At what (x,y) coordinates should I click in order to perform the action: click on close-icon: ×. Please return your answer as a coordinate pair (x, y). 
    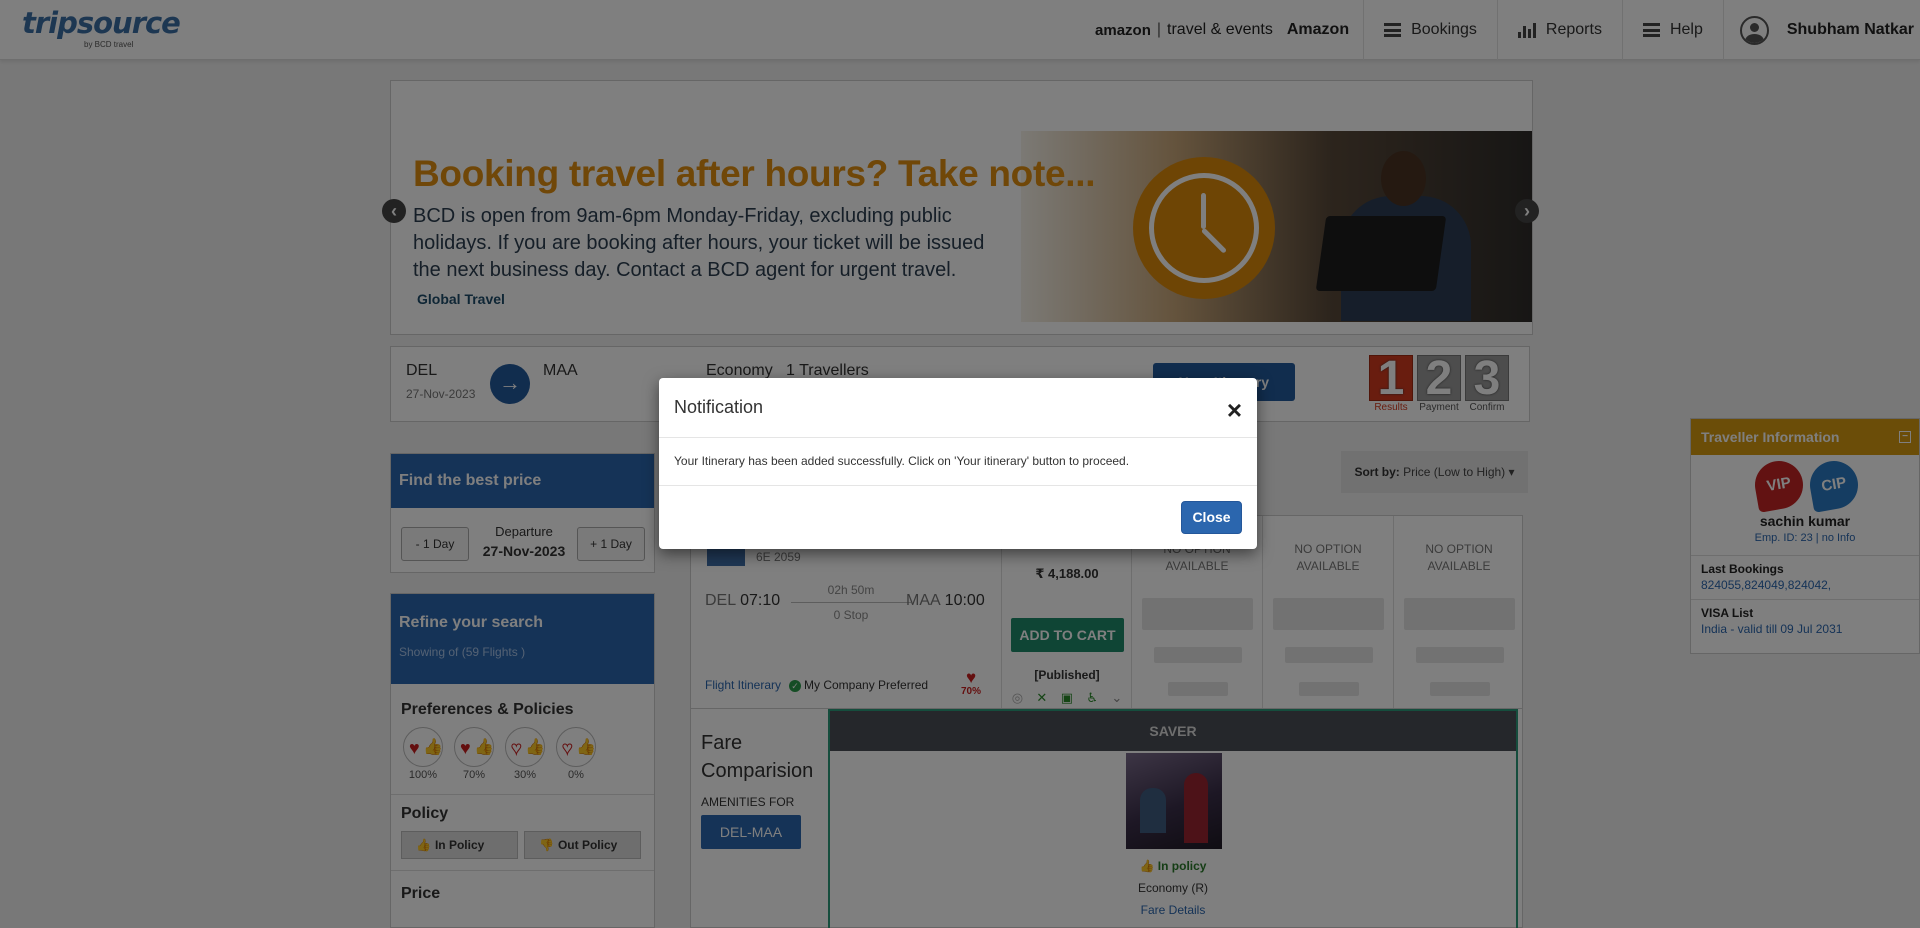
    Looking at the image, I should click on (1234, 410).